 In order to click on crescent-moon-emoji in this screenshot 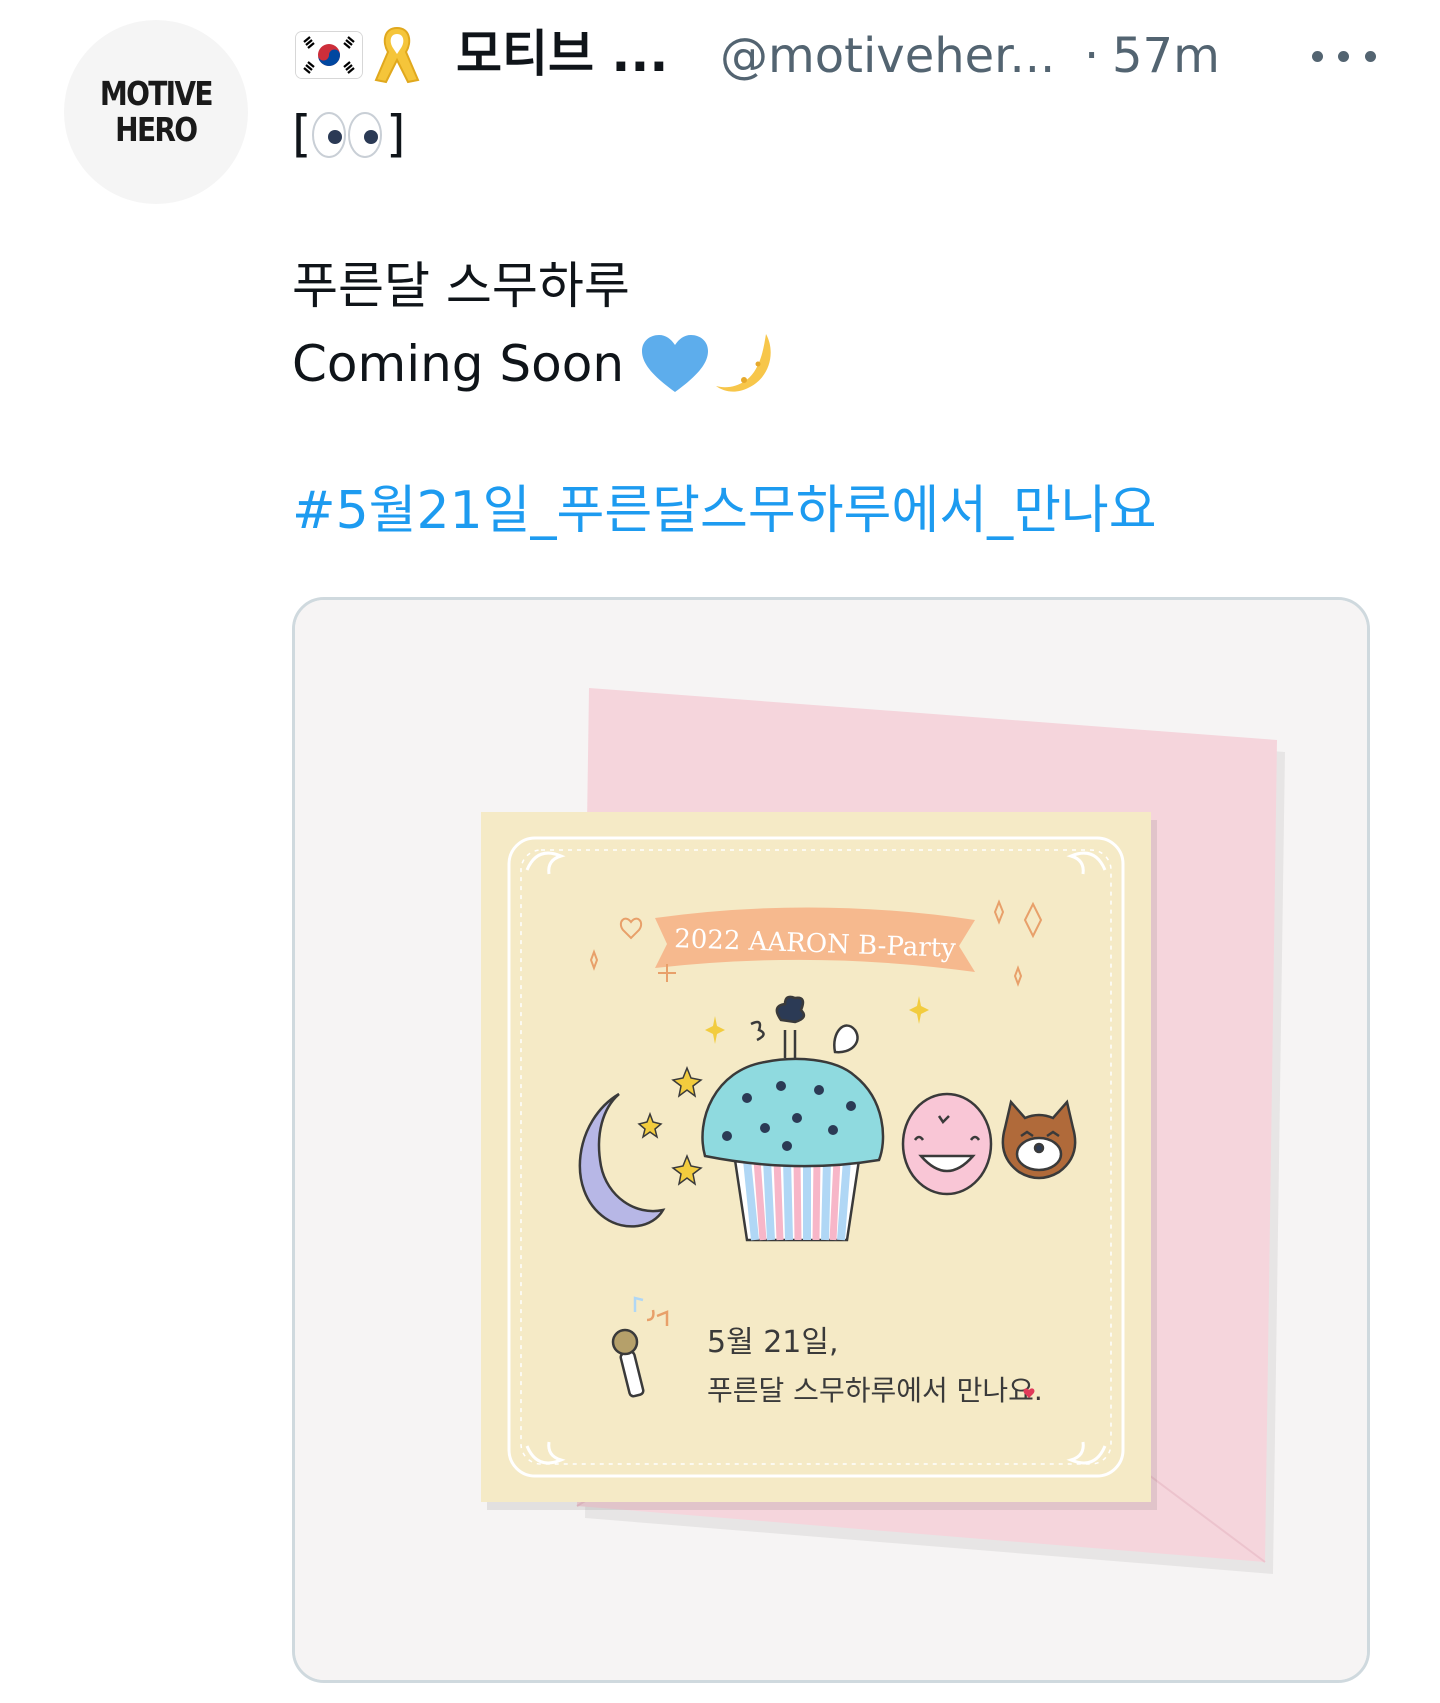, I will do `click(743, 363)`.